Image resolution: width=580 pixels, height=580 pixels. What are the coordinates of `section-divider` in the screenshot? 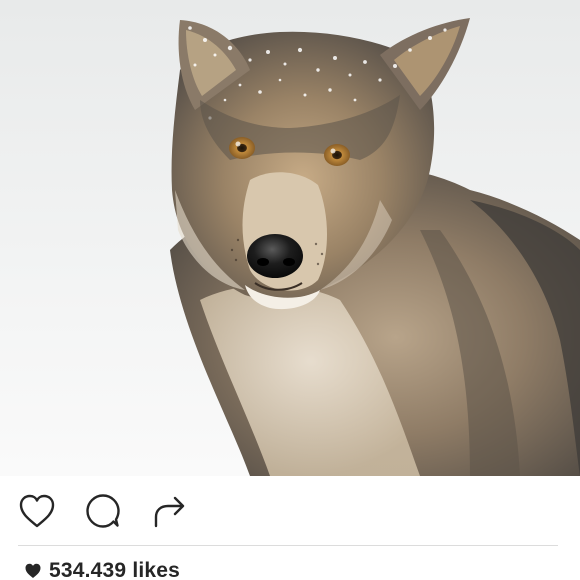 It's located at (288, 545).